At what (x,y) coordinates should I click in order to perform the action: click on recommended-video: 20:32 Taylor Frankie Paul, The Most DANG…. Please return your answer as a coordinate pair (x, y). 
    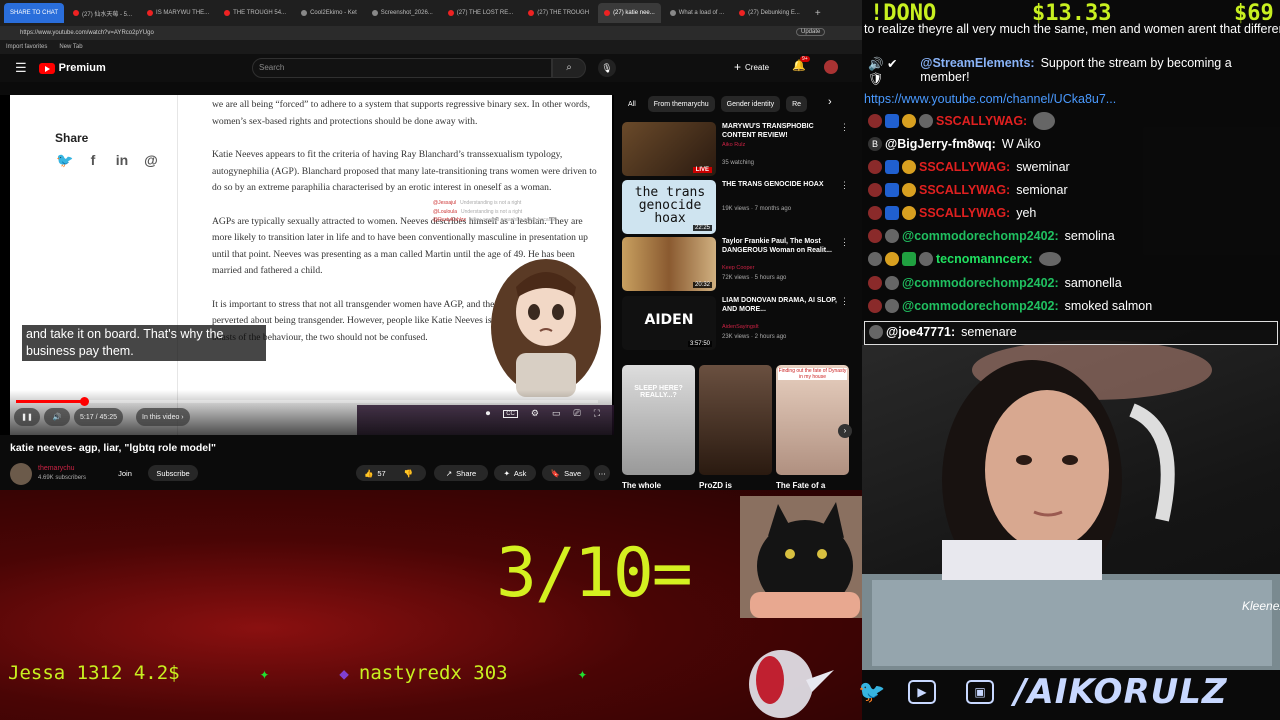
    Looking at the image, I should click on (738, 264).